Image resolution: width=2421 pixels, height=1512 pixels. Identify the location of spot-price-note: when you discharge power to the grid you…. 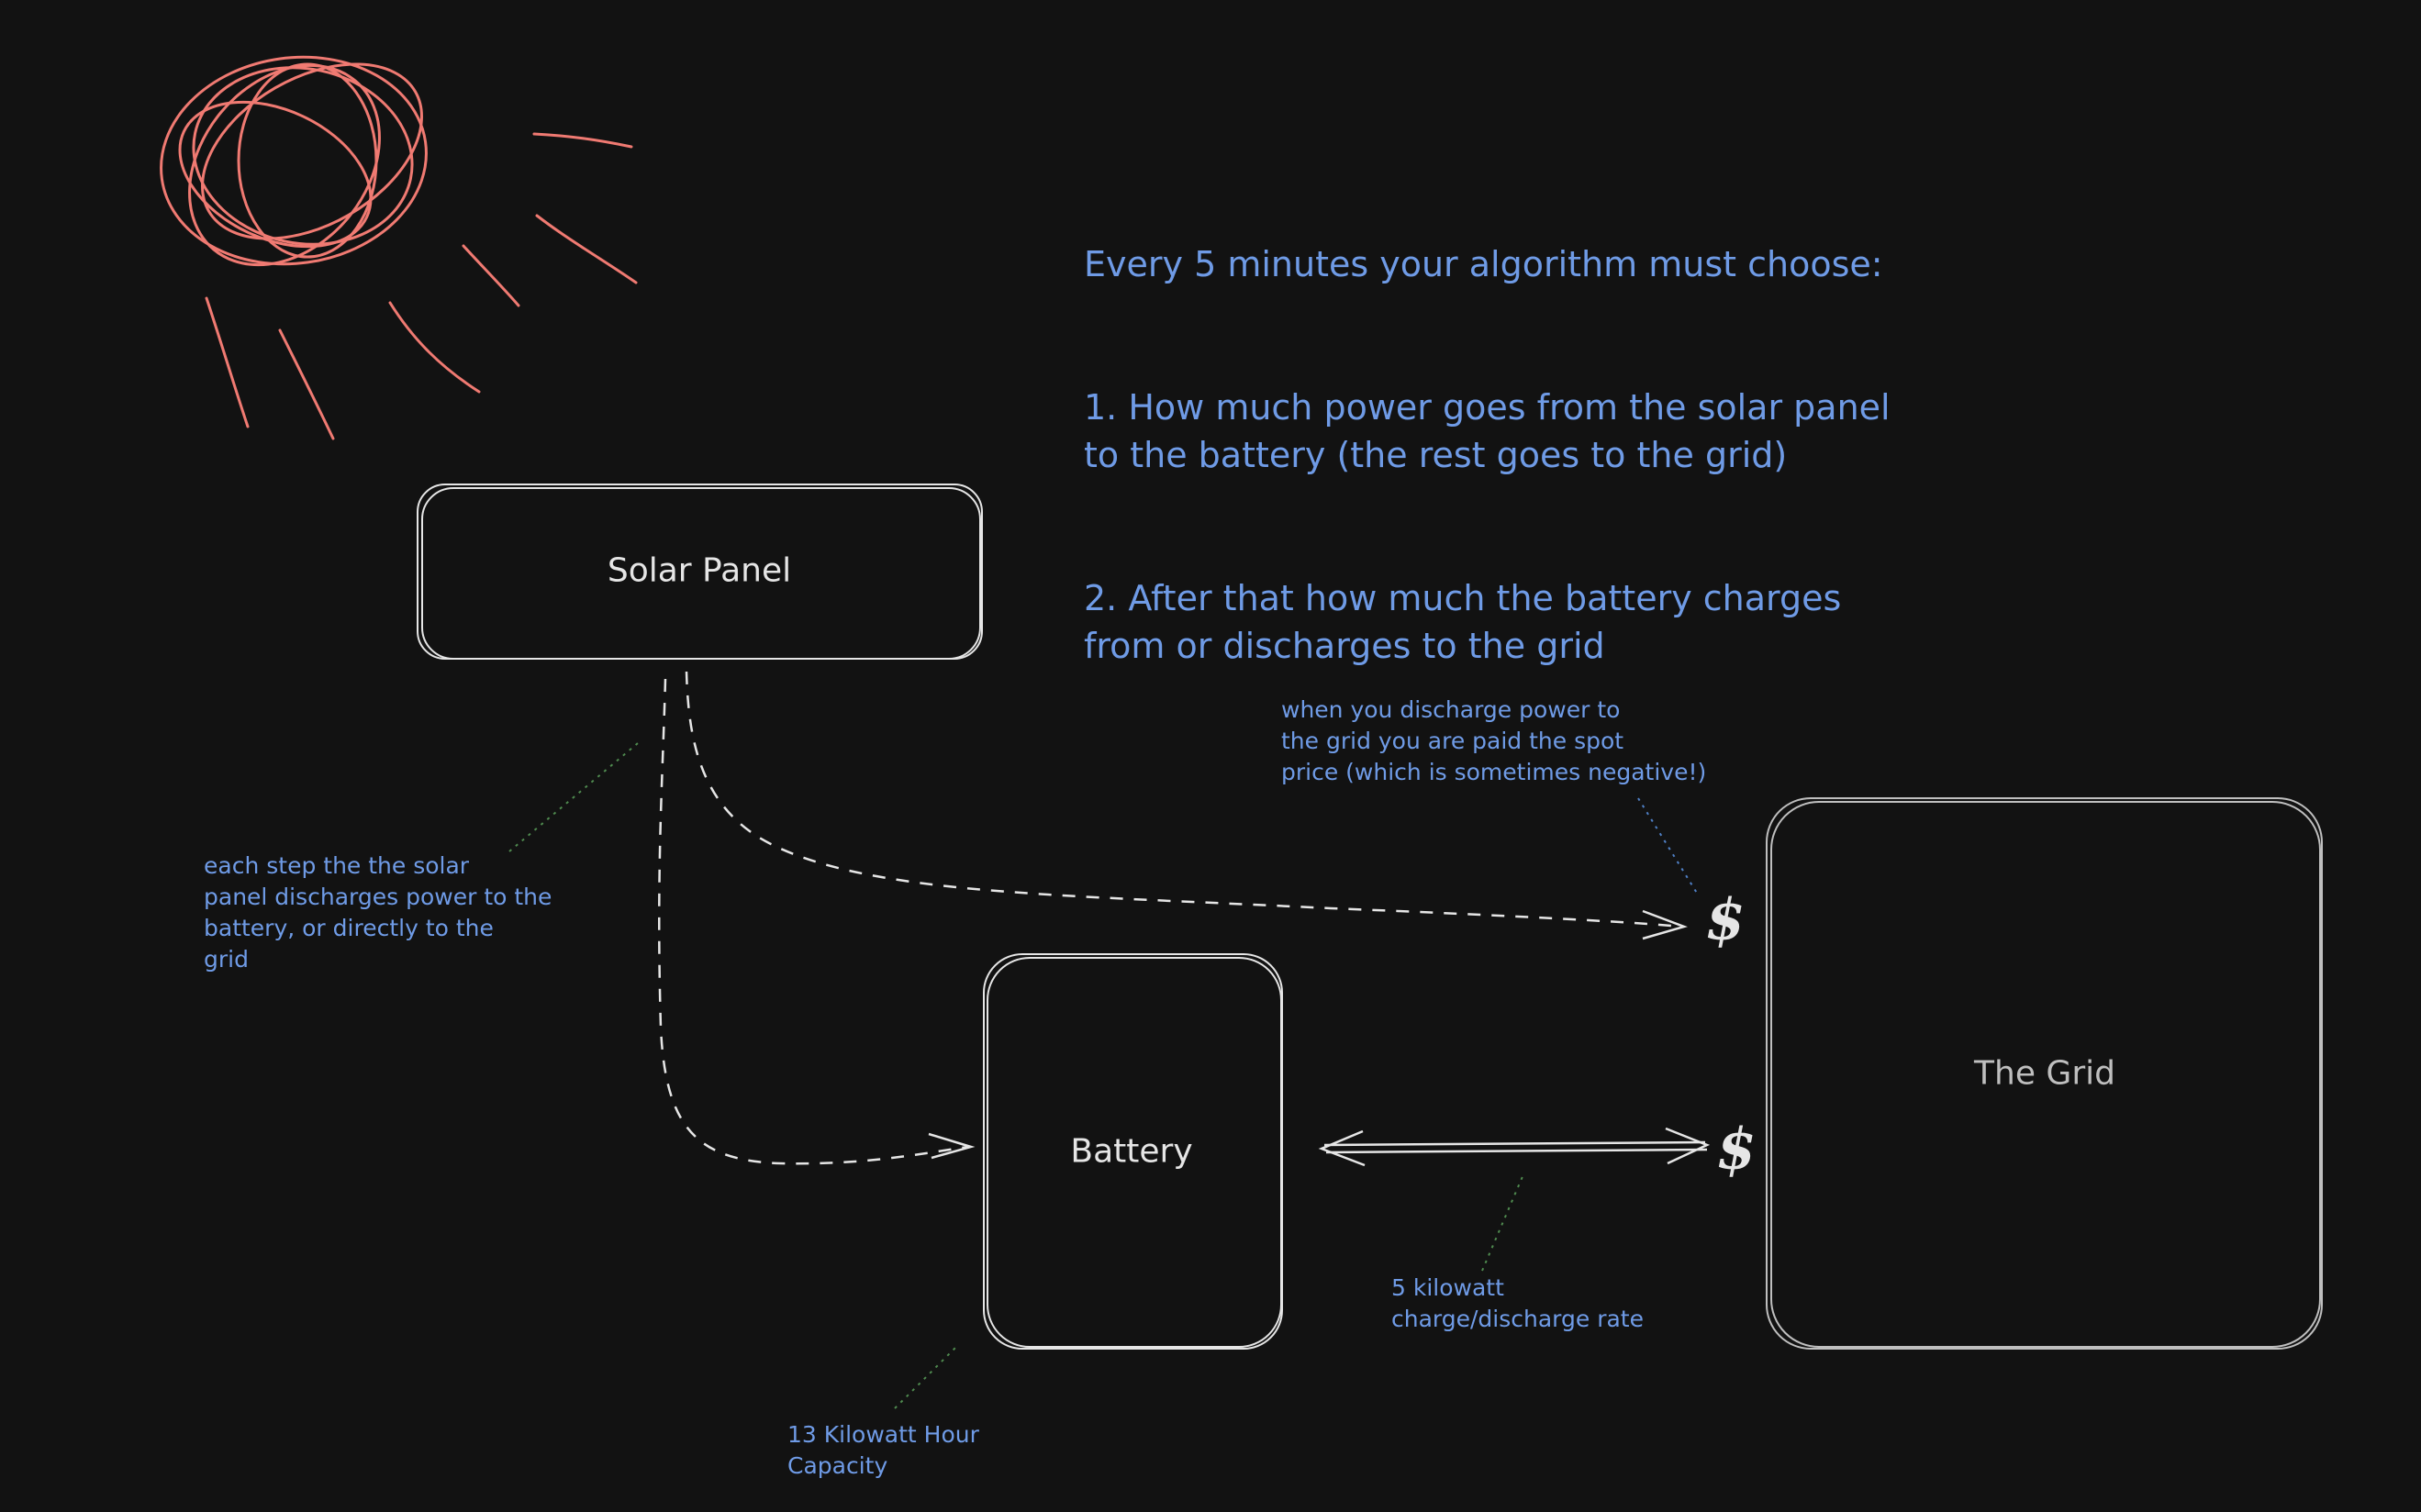
(1494, 741).